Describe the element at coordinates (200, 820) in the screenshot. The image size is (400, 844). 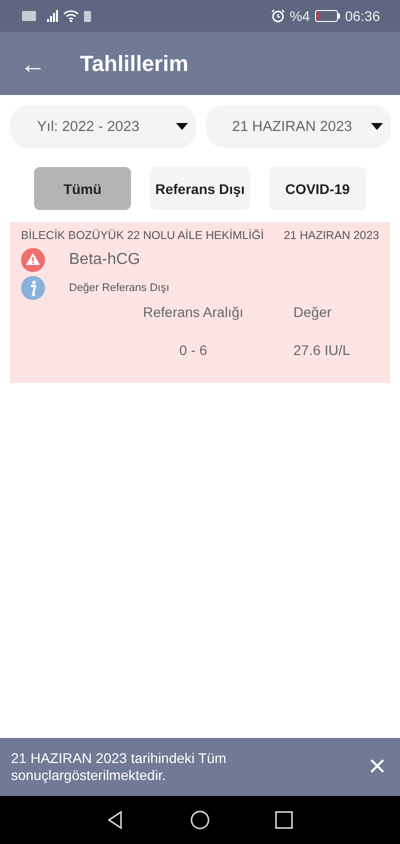
I see `home-icon` at that location.